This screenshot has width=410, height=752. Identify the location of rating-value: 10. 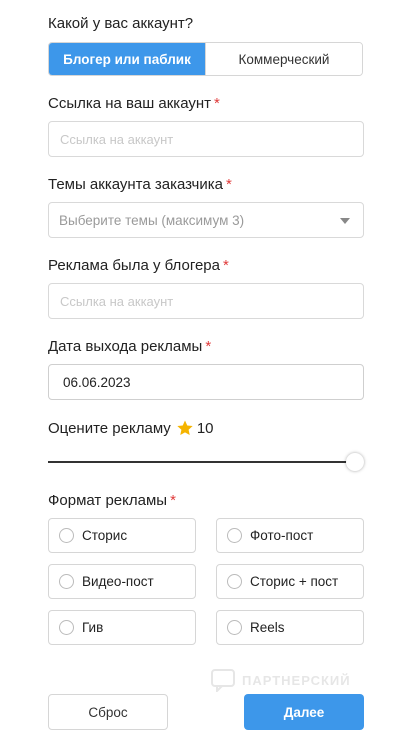
(205, 428).